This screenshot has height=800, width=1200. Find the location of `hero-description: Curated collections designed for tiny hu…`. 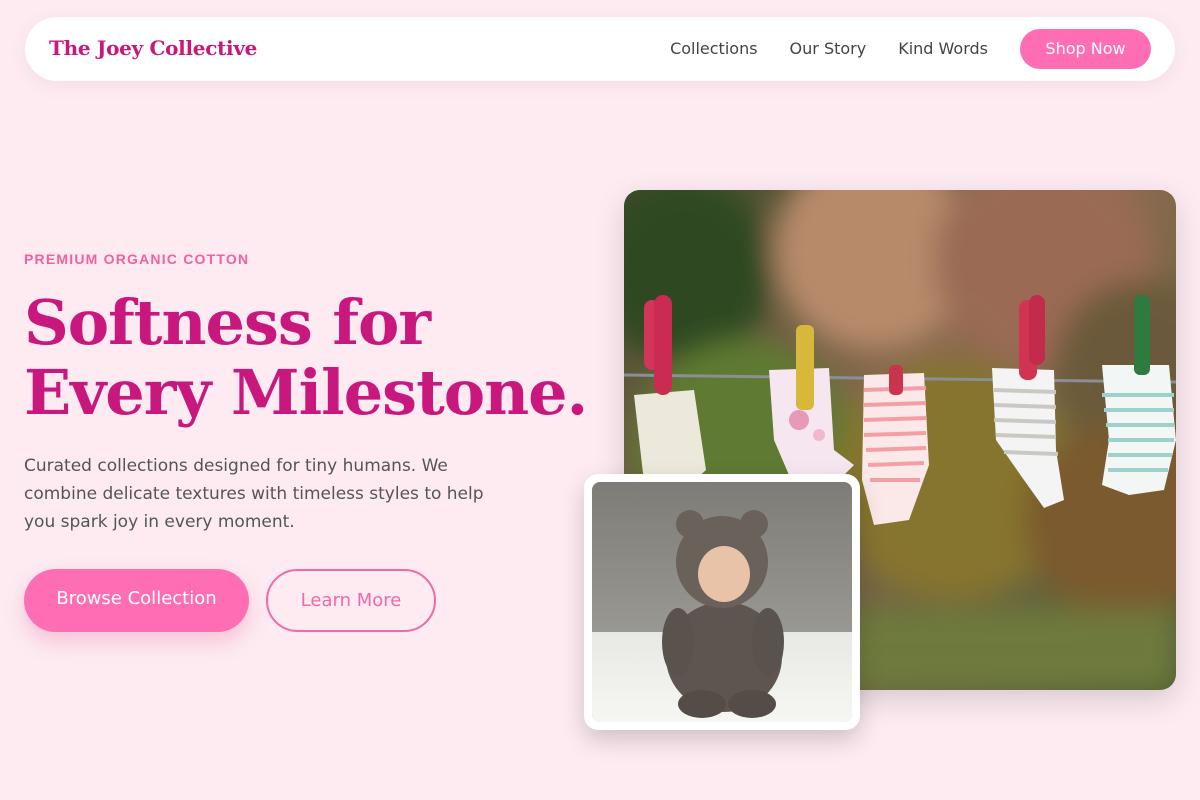

hero-description: Curated collections designed for tiny hu… is located at coordinates (254, 494).